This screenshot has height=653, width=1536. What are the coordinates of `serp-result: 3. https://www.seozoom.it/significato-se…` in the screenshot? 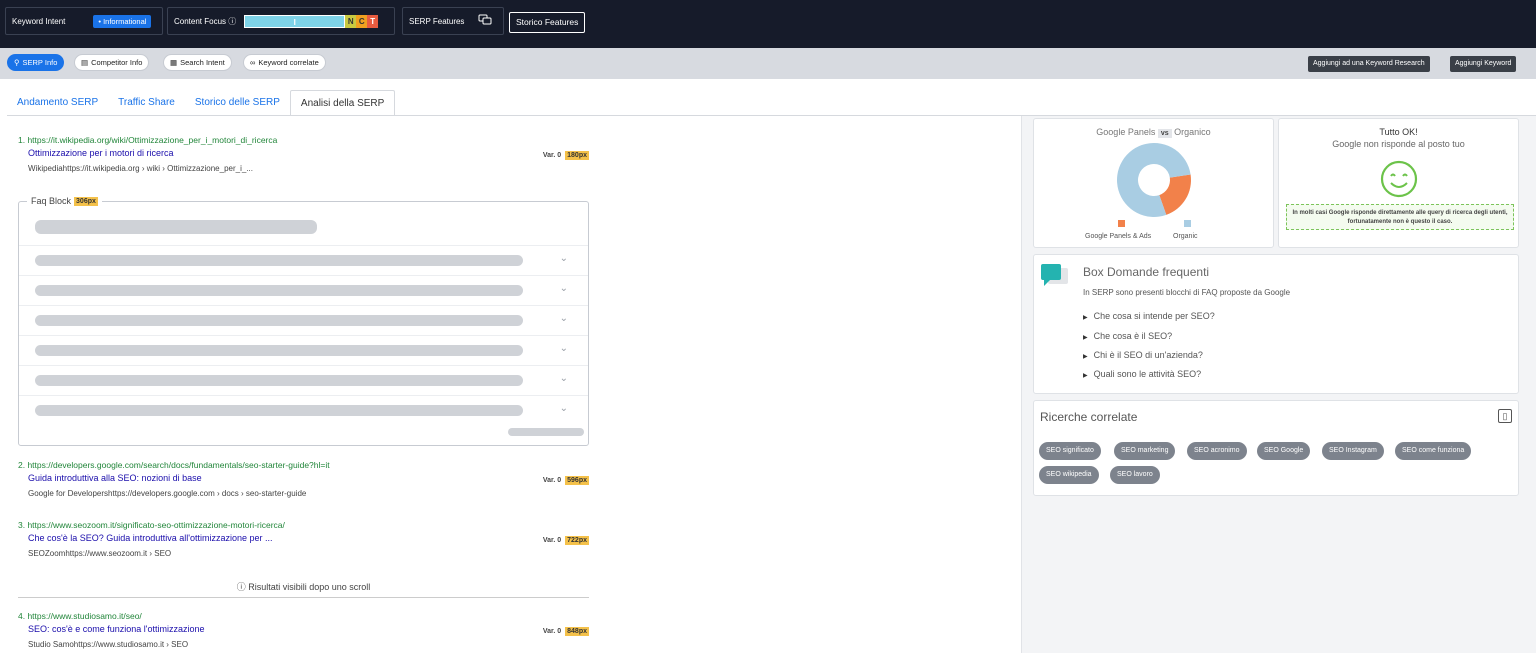 It's located at (303, 539).